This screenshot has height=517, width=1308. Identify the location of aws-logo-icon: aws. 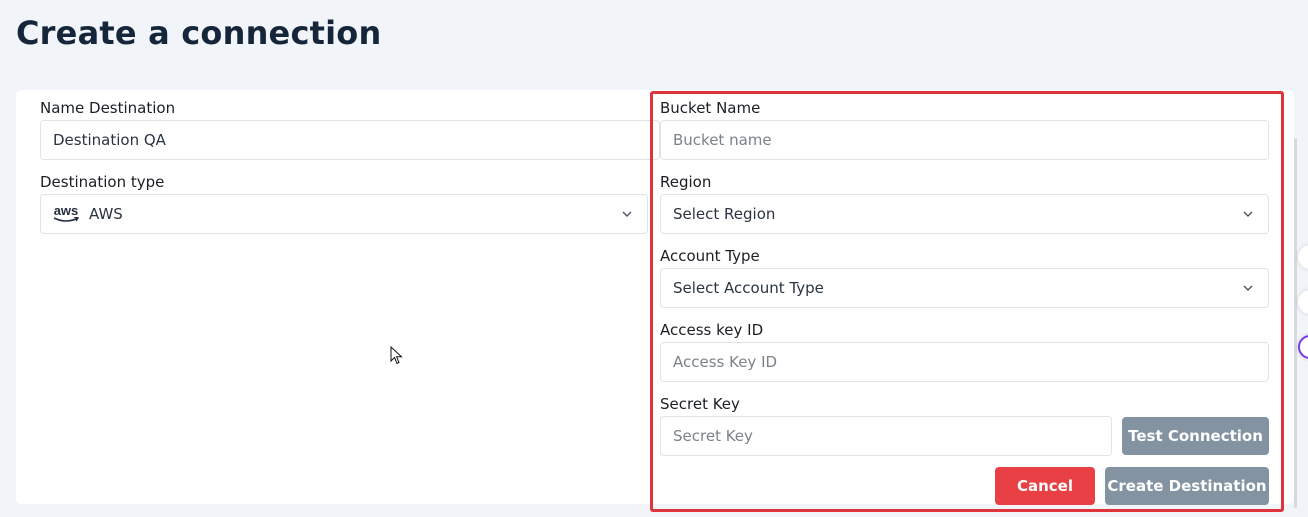
(66, 213).